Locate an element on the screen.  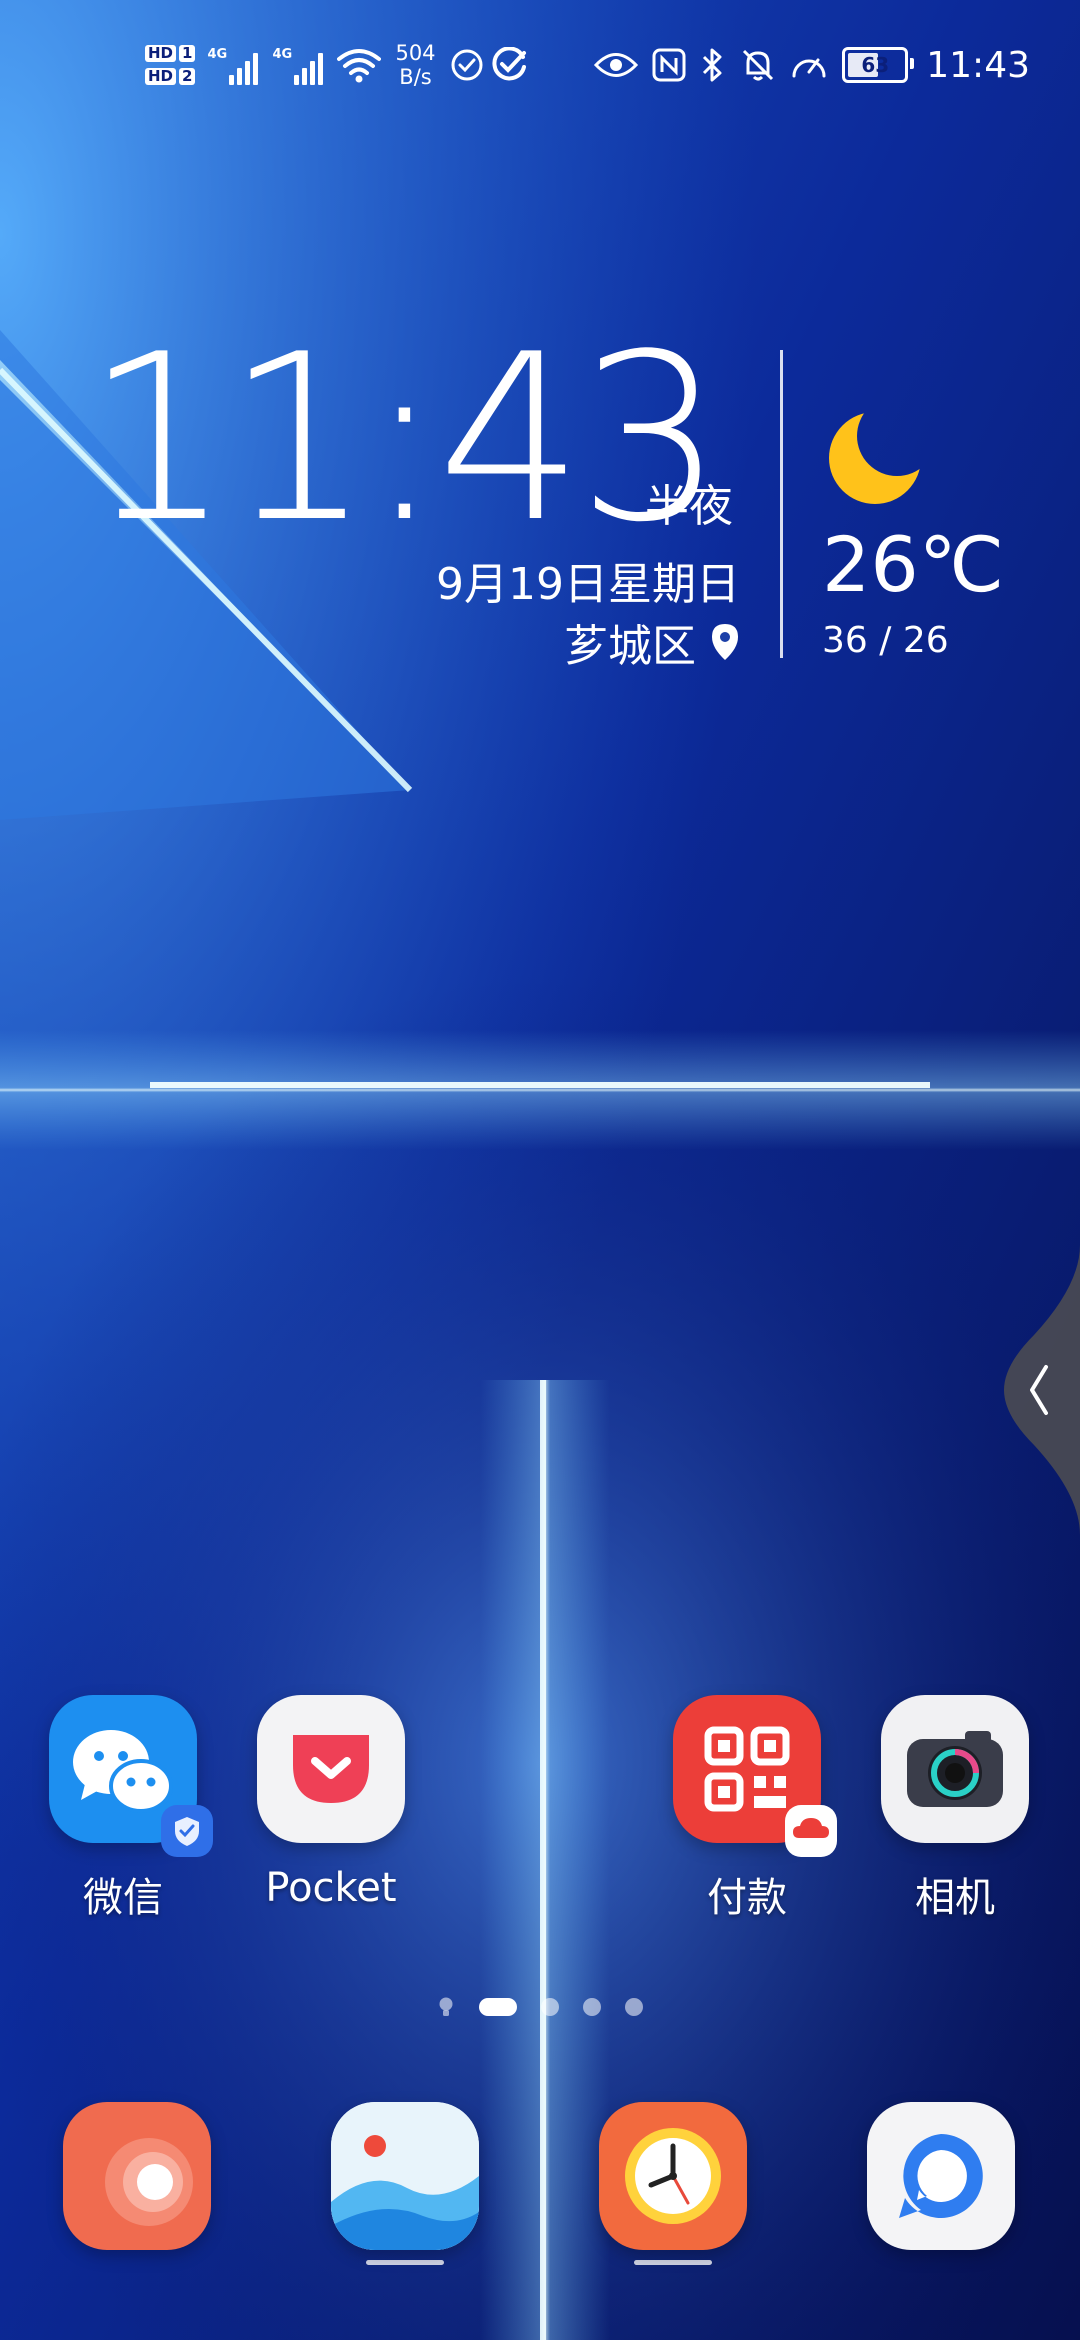
hd-indicators: HD 1 HD 2 is located at coordinates (170, 65).